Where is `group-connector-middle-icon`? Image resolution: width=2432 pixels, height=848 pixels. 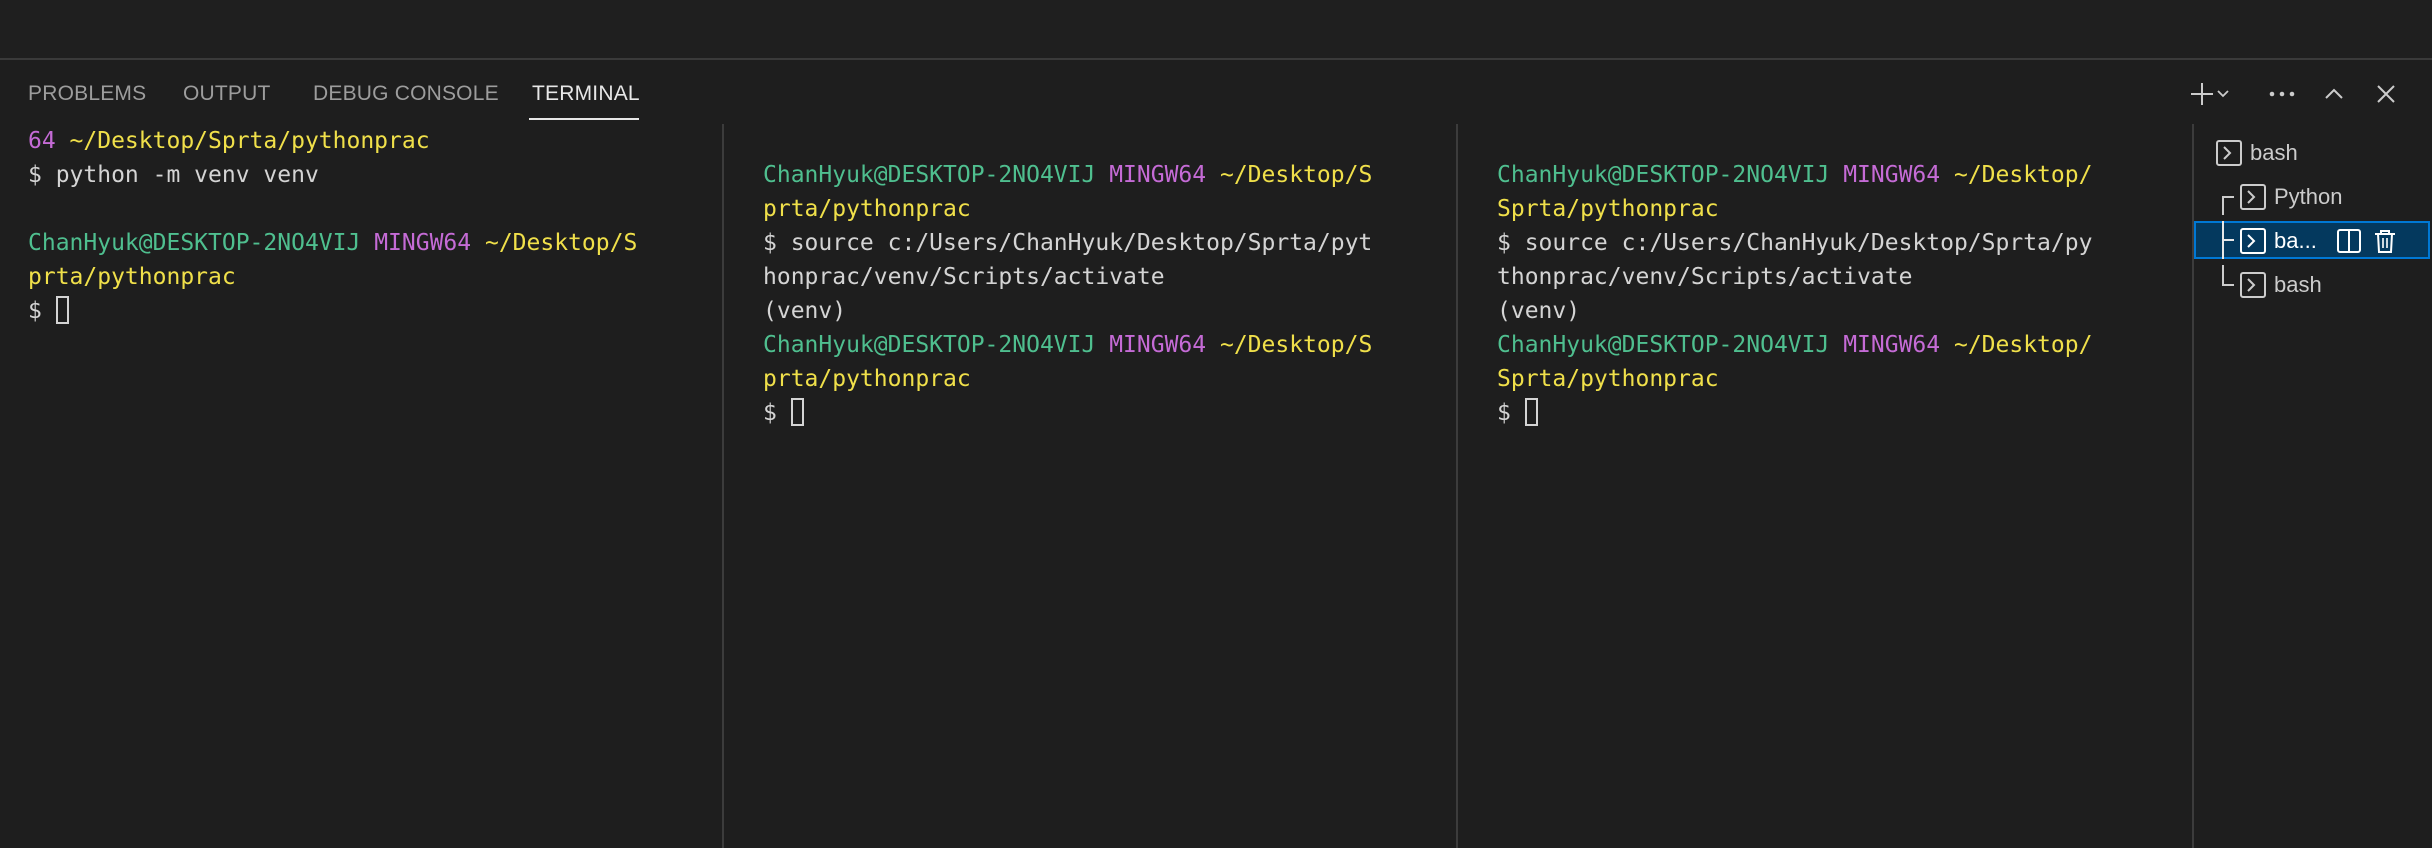
group-connector-middle-icon is located at coordinates (2228, 240).